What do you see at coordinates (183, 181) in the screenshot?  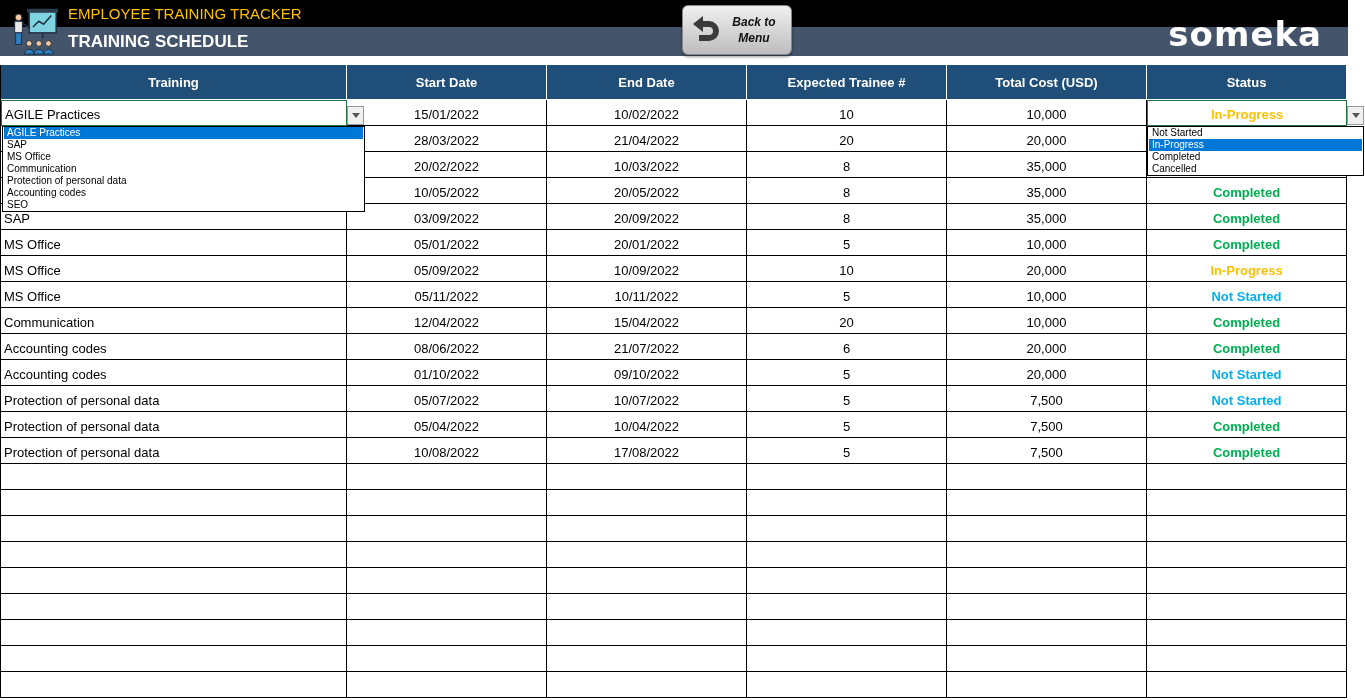 I see `dropdown-option: Protection of personal data` at bounding box center [183, 181].